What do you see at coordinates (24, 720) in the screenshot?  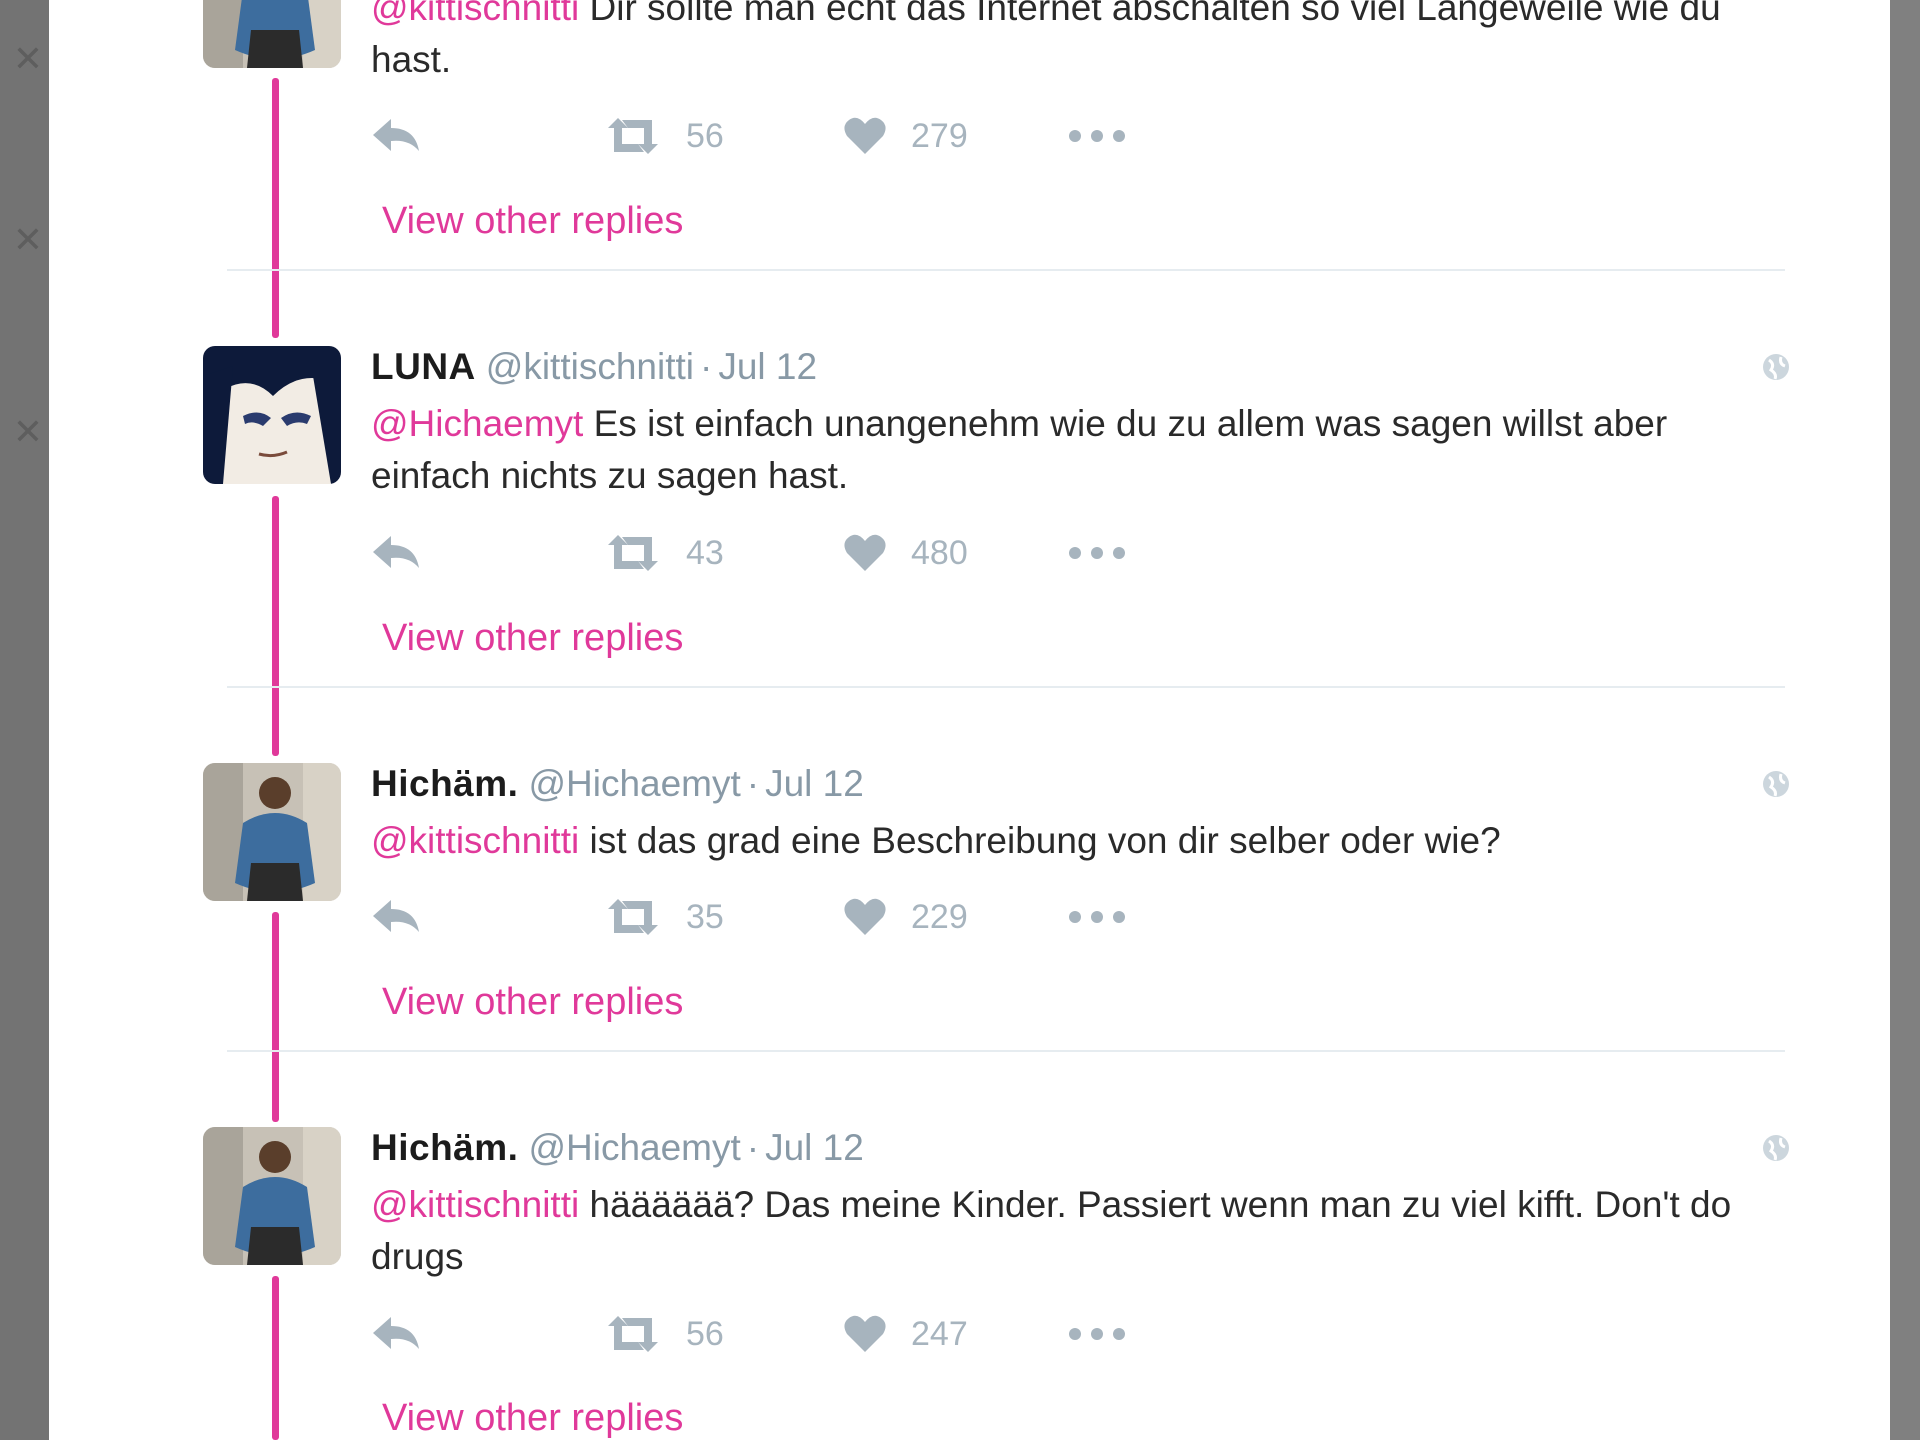 I see `left-overlay-strip: ✕ ✕ ✕` at bounding box center [24, 720].